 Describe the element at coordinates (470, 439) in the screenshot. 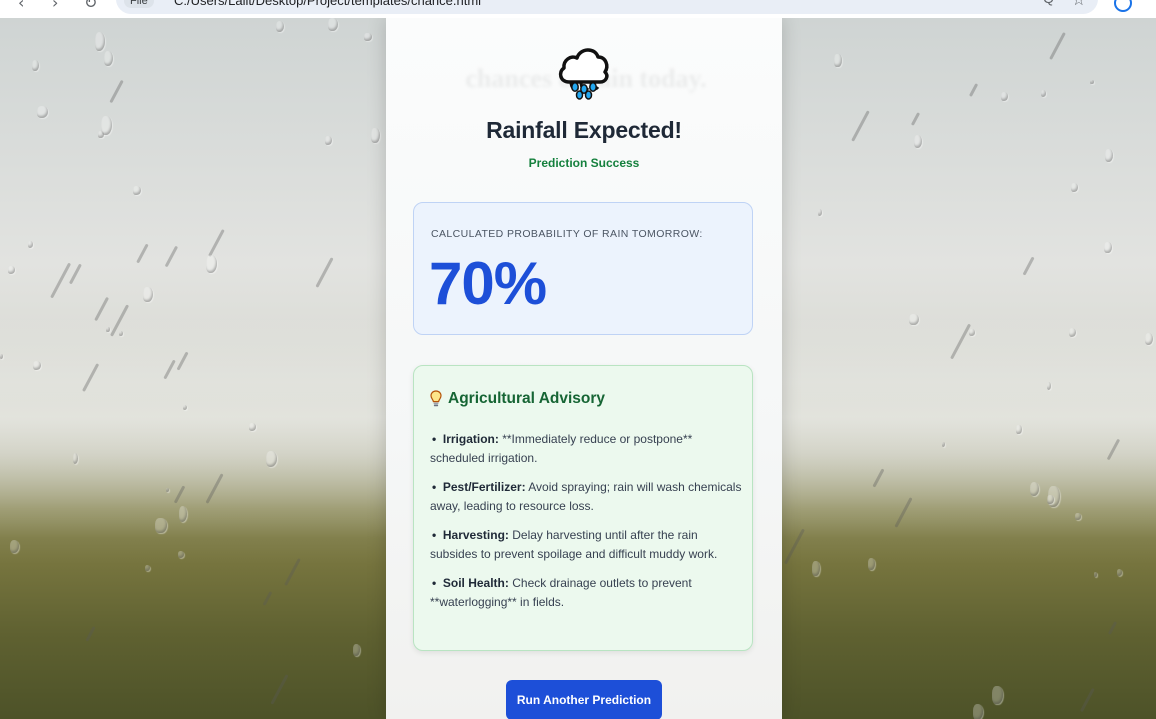

I see `advisory-item-label: Irrigation:` at that location.